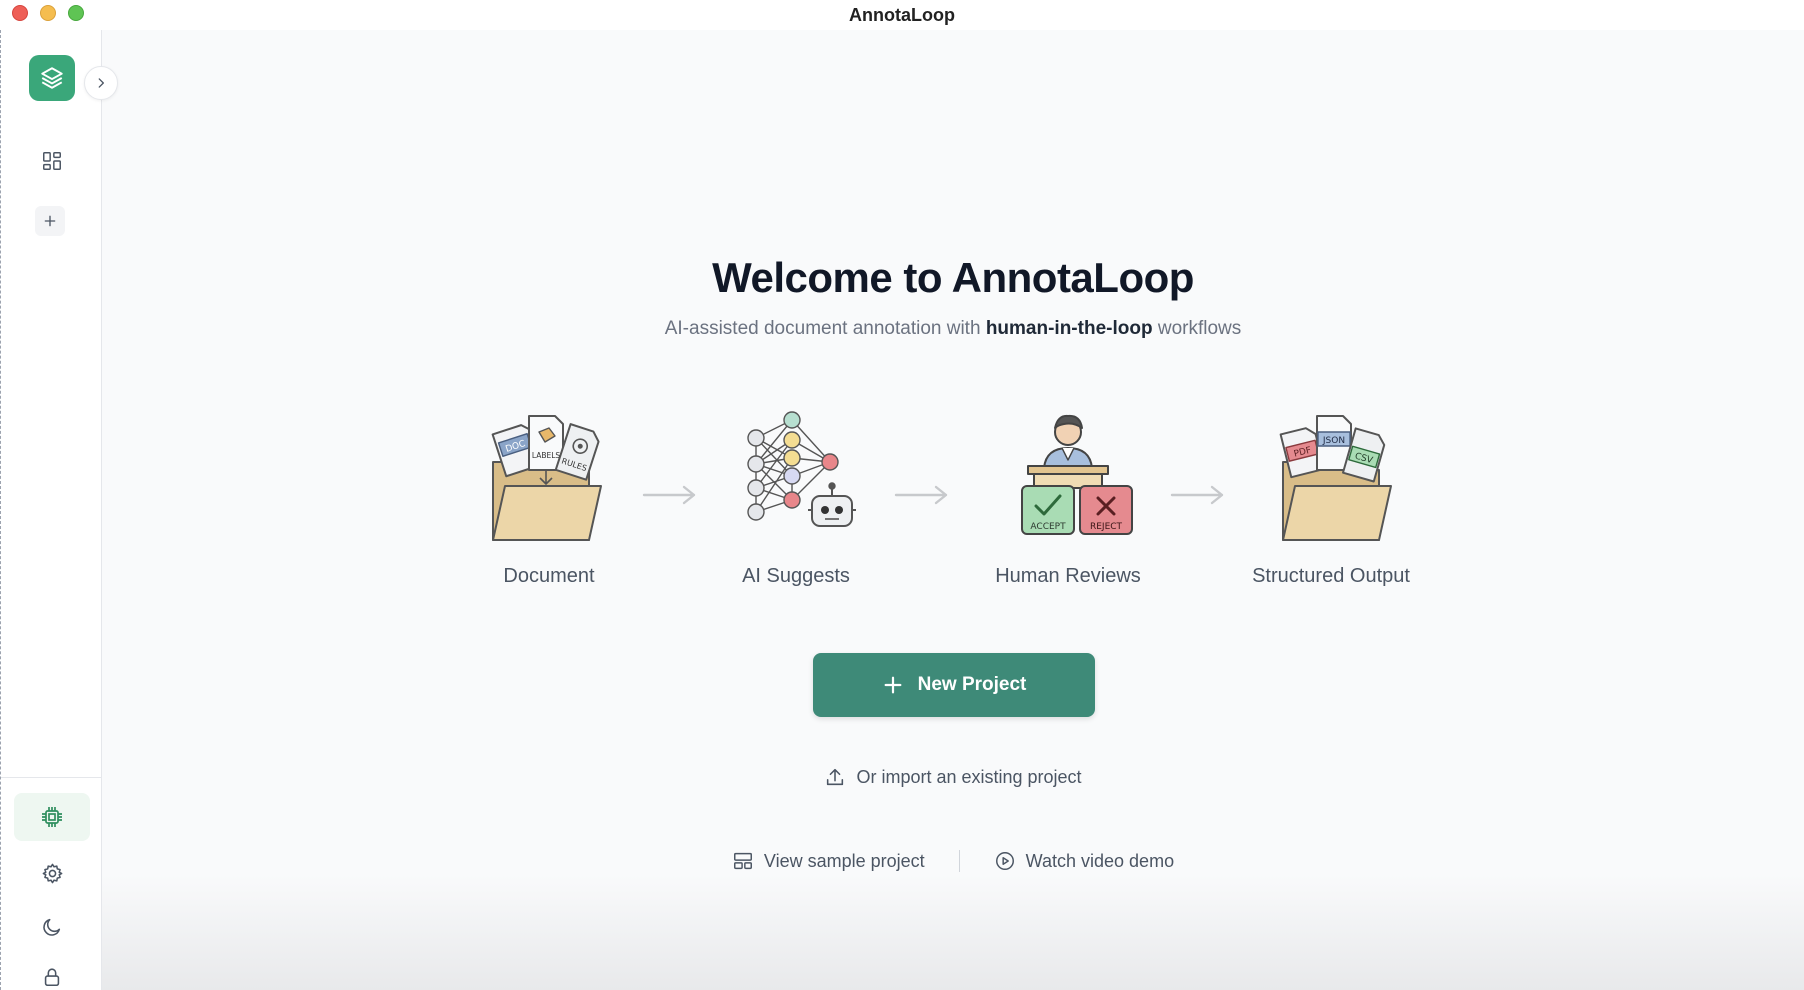  I want to click on view-sample-project-link: View sample project, so click(828, 861).